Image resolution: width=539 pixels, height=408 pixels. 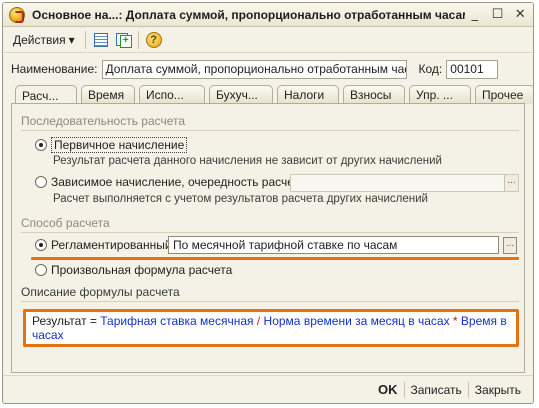 I want to click on app-logo-icon, so click(x=17, y=14).